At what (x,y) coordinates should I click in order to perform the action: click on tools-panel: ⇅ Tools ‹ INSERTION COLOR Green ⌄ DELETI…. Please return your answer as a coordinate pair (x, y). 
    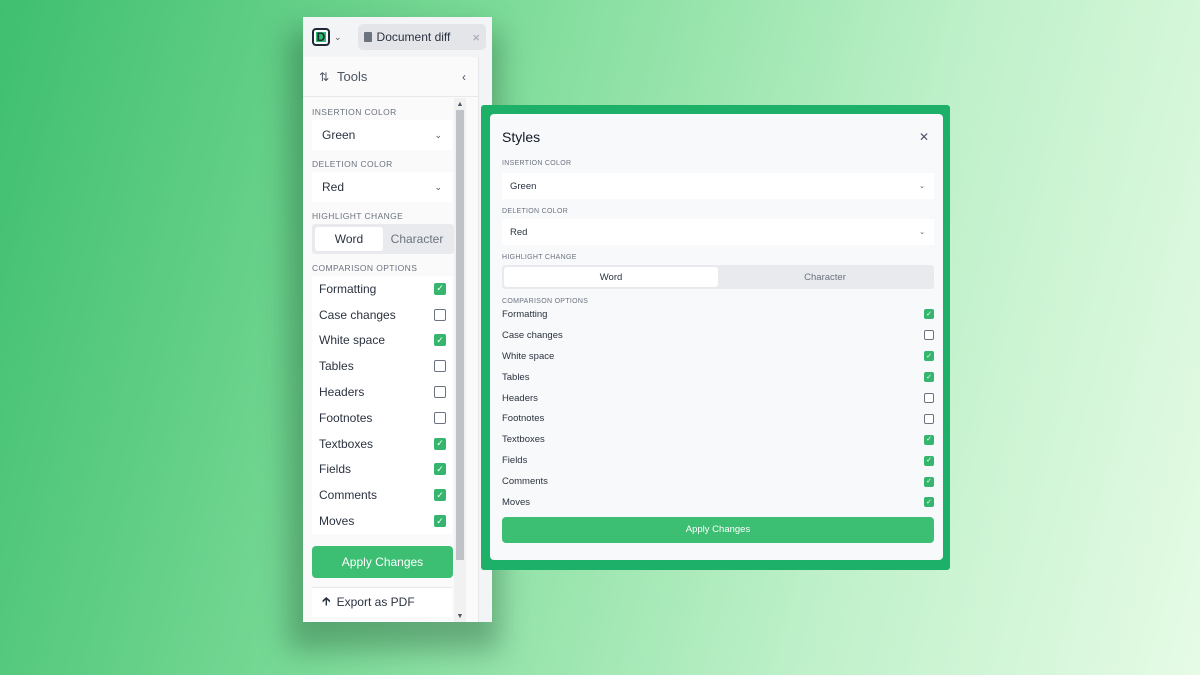
    Looking at the image, I should click on (391, 339).